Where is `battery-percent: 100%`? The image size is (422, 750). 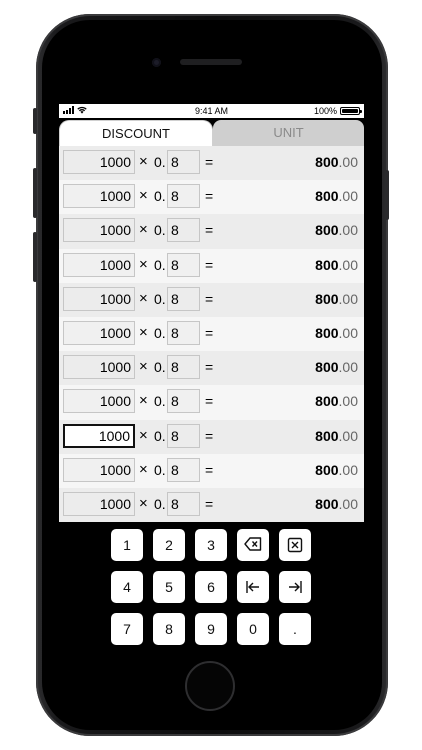 battery-percent: 100% is located at coordinates (325, 111).